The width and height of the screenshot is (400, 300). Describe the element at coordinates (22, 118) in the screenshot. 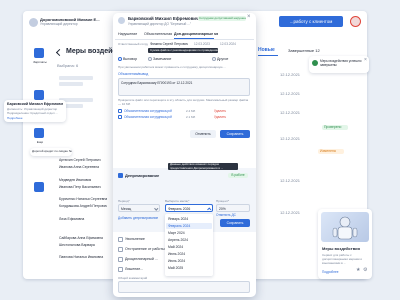

I see `tooltip-link: Подробнее` at that location.